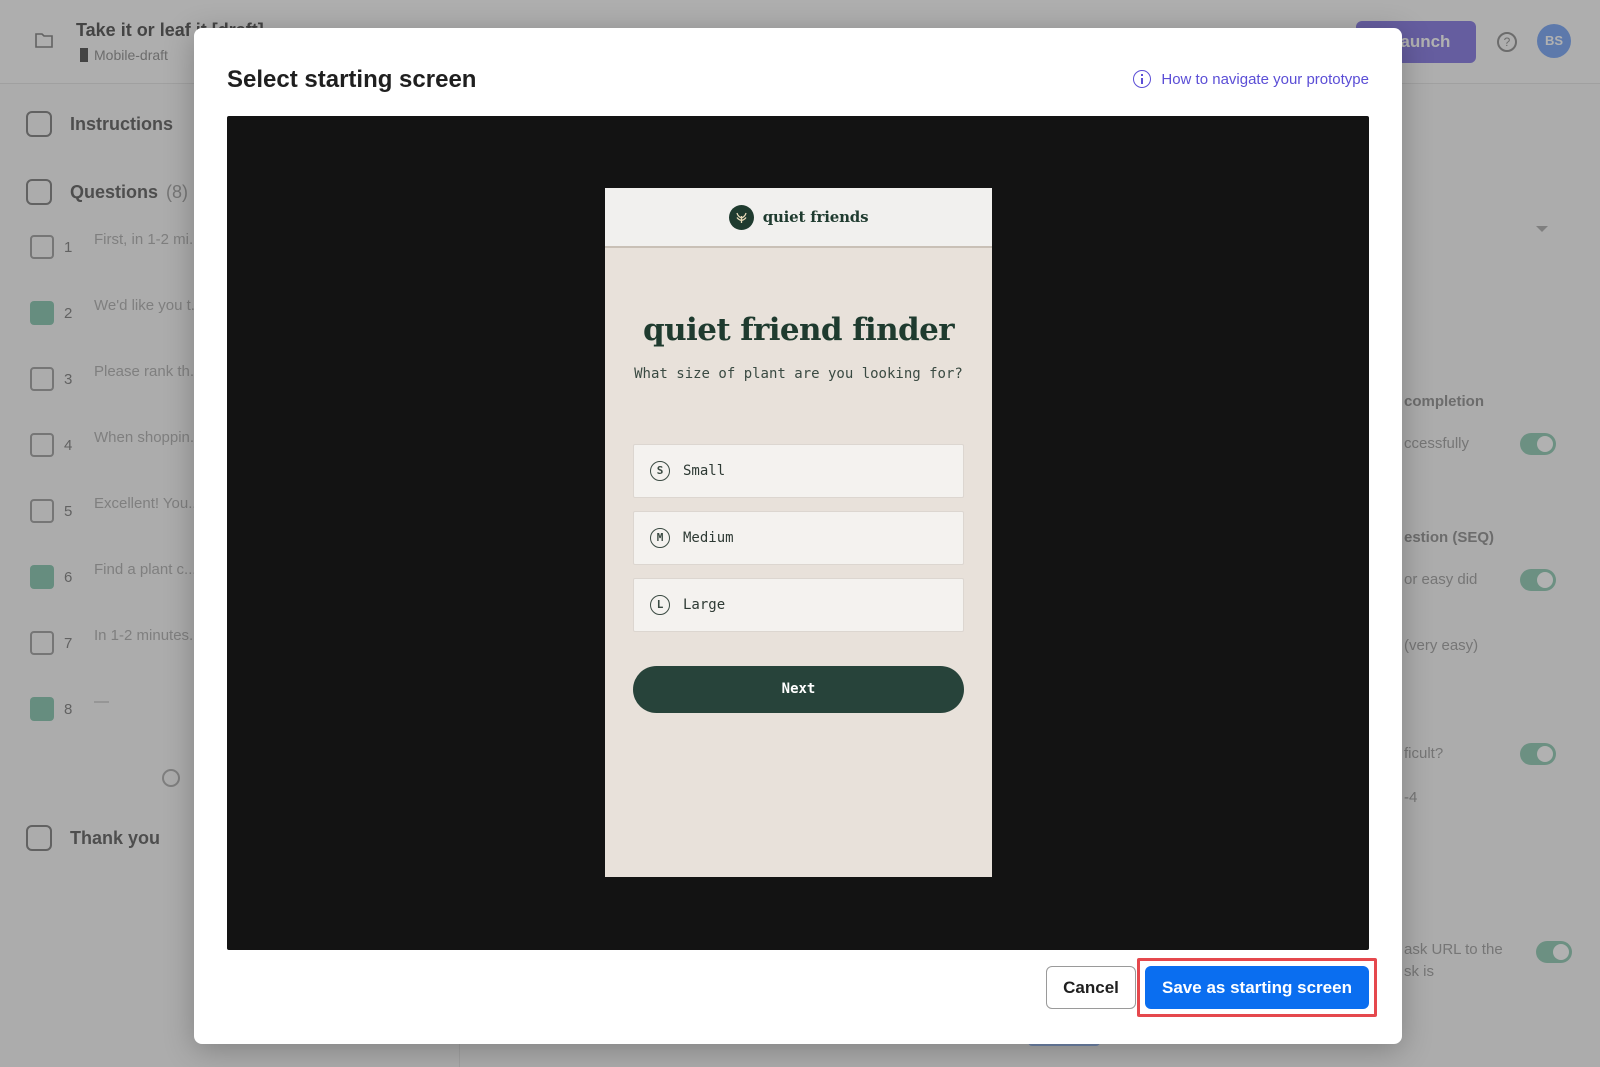  I want to click on help-link-label: How to navigate your prototype, so click(1265, 79).